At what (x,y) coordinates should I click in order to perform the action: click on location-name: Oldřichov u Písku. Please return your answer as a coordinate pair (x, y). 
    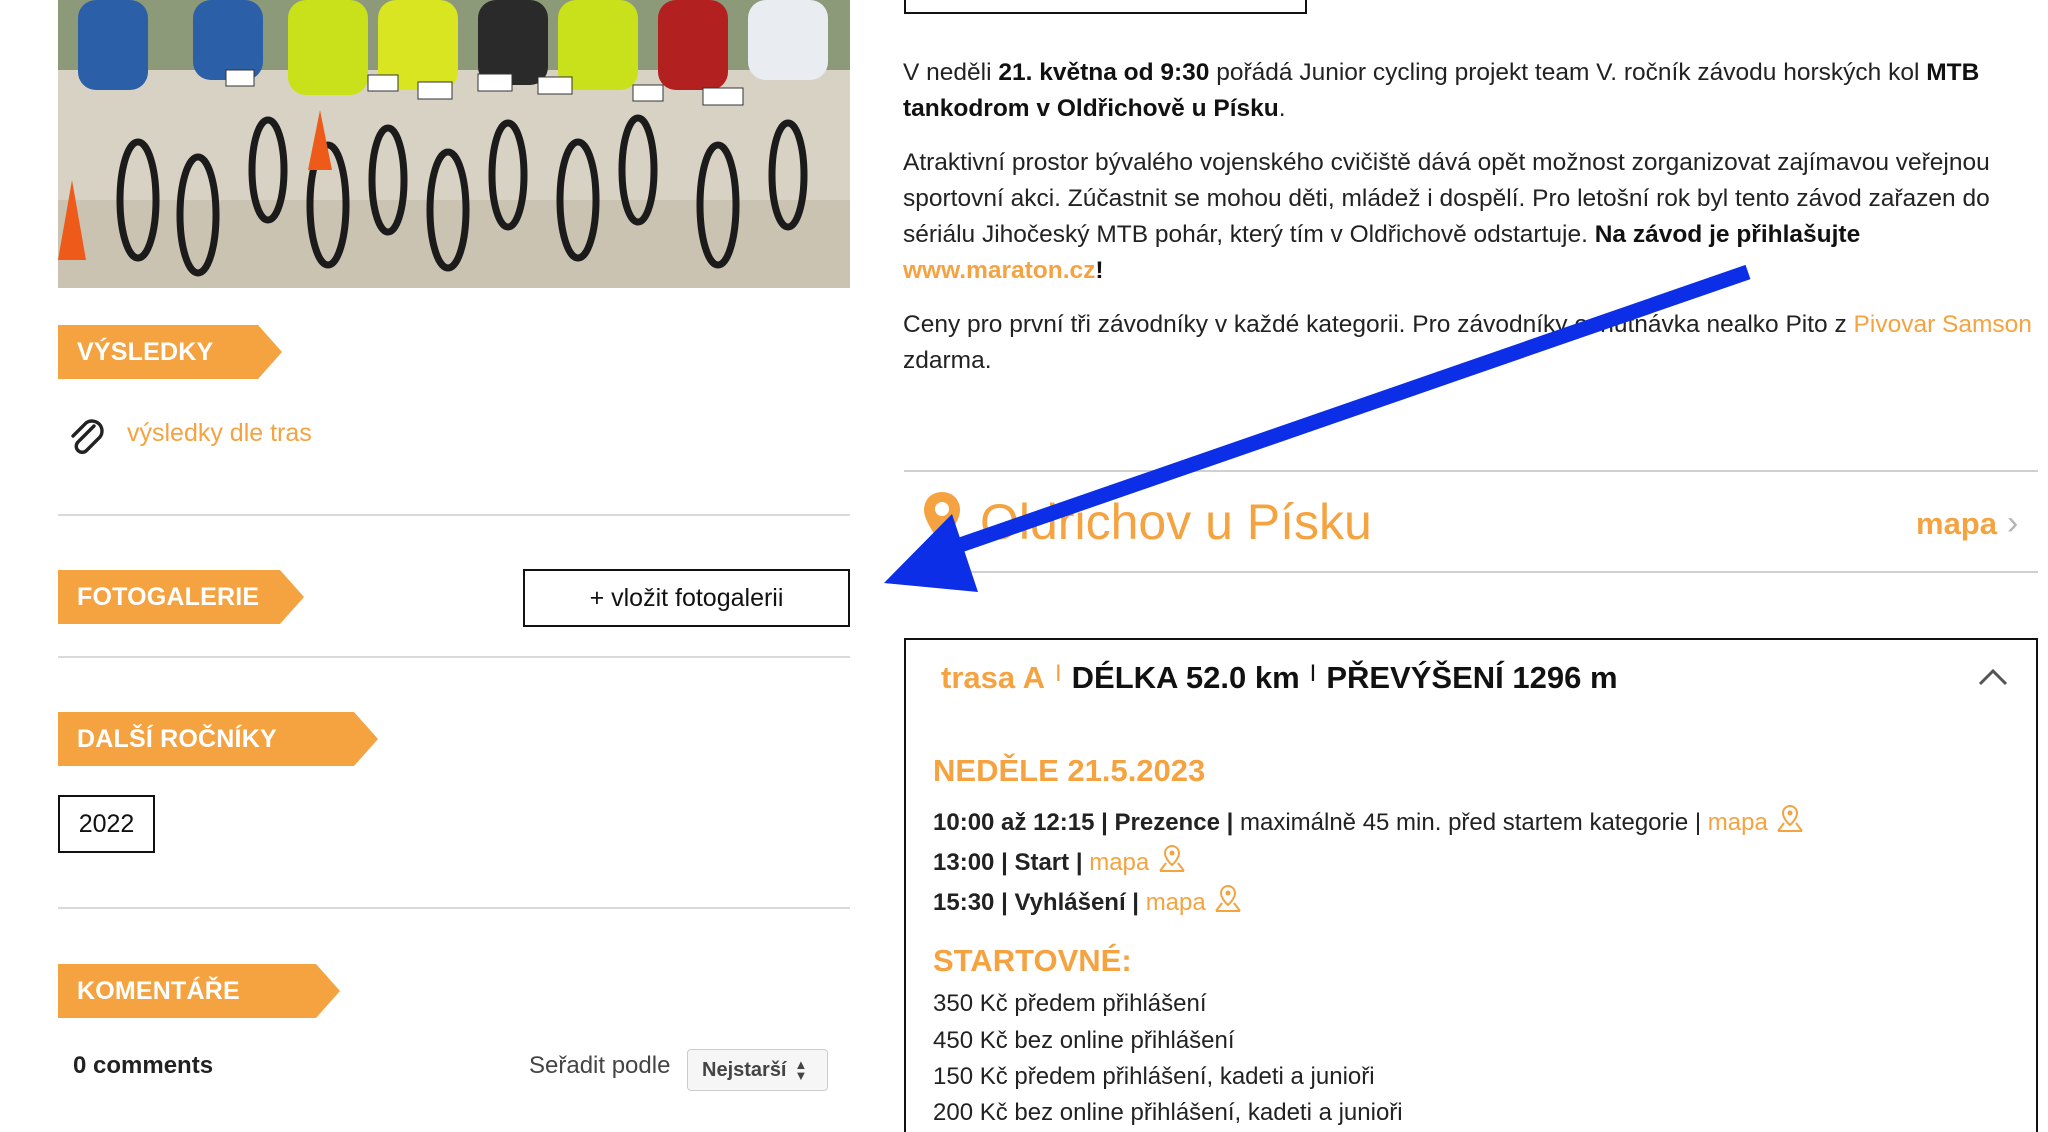
    Looking at the image, I should click on (1176, 522).